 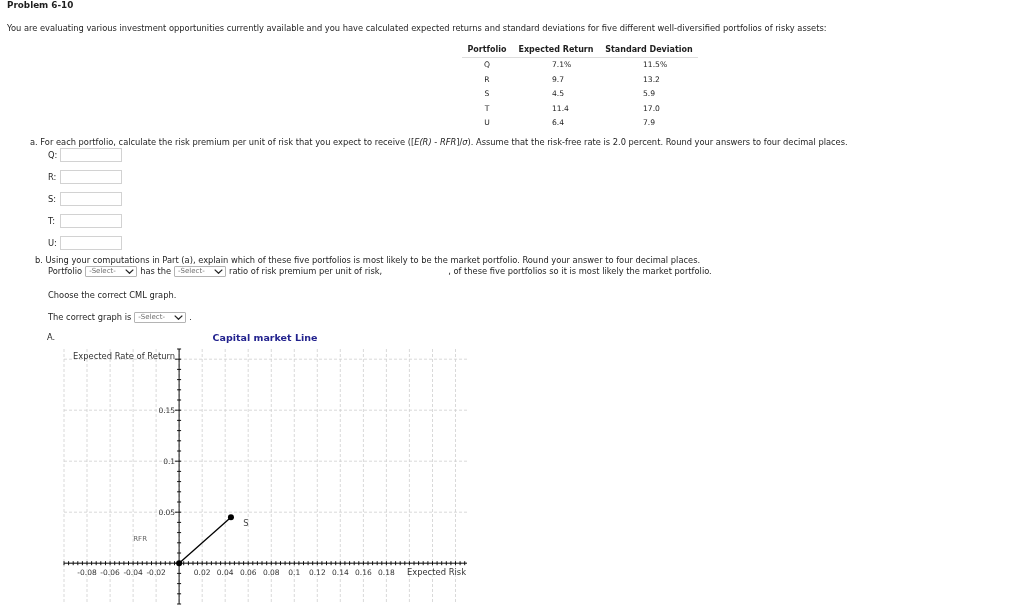 What do you see at coordinates (51, 337) in the screenshot?
I see `option-label: A.` at bounding box center [51, 337].